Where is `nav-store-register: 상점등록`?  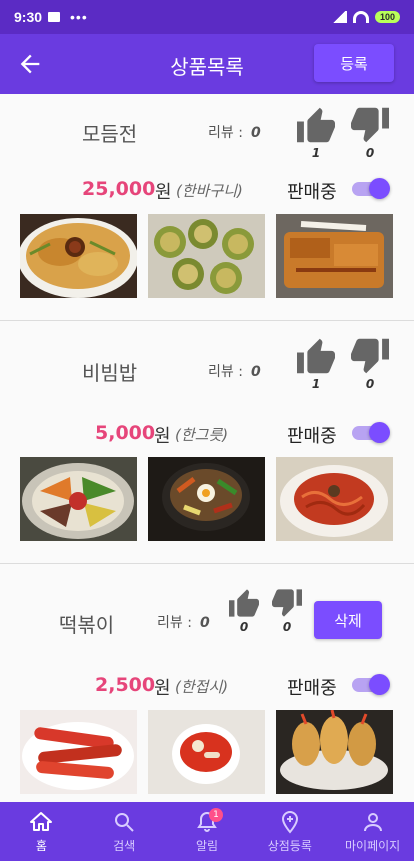
nav-store-register: 상점등록 is located at coordinates (289, 831).